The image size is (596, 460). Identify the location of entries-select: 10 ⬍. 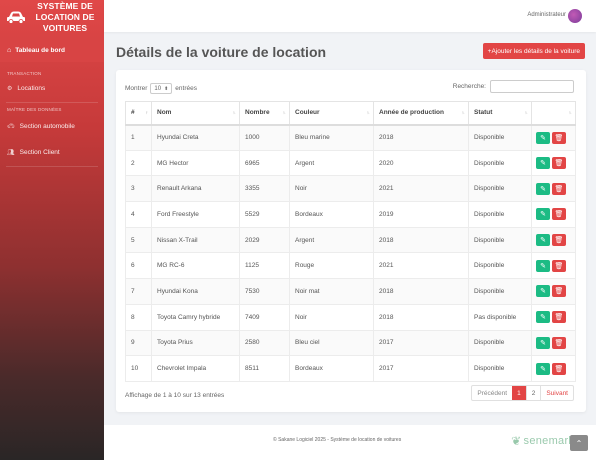
(161, 88).